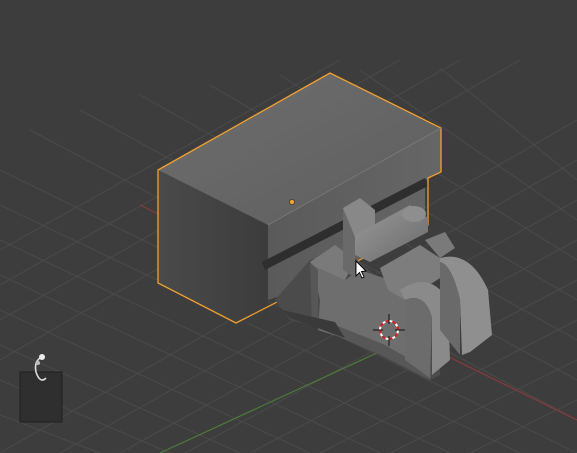 Image resolution: width=577 pixels, height=453 pixels. Describe the element at coordinates (41, 388) in the screenshot. I see `camera-widget-icon` at that location.